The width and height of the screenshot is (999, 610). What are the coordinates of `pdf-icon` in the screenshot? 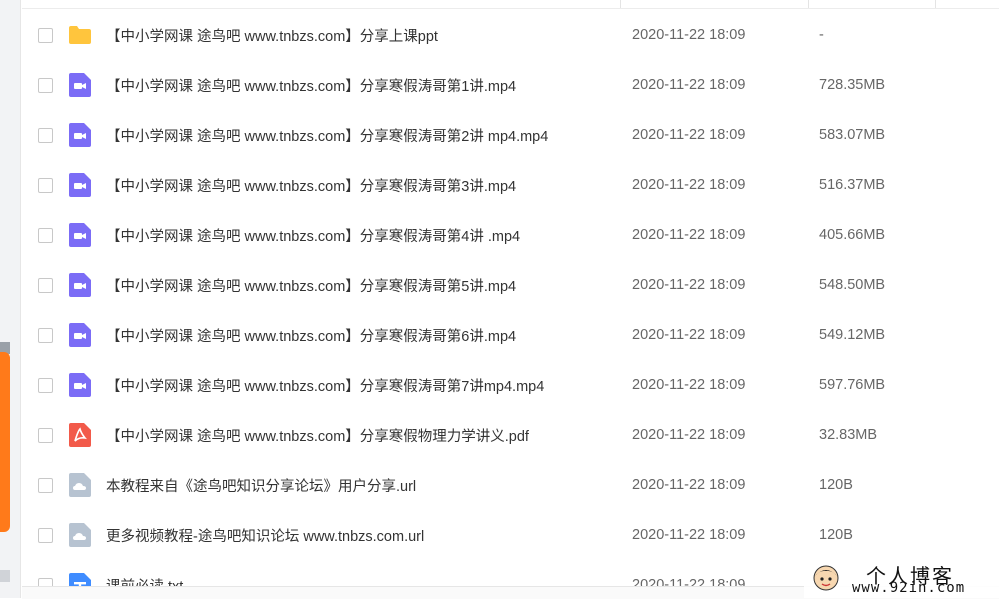 It's located at (80, 435).